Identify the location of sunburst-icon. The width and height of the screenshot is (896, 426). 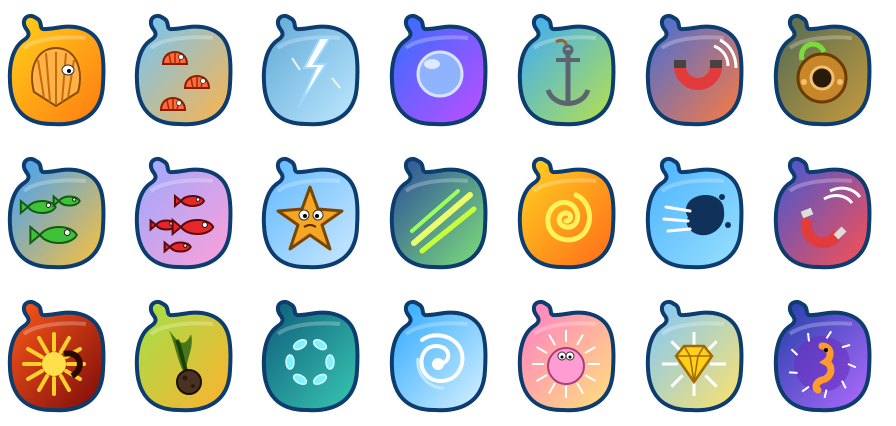
(56, 356).